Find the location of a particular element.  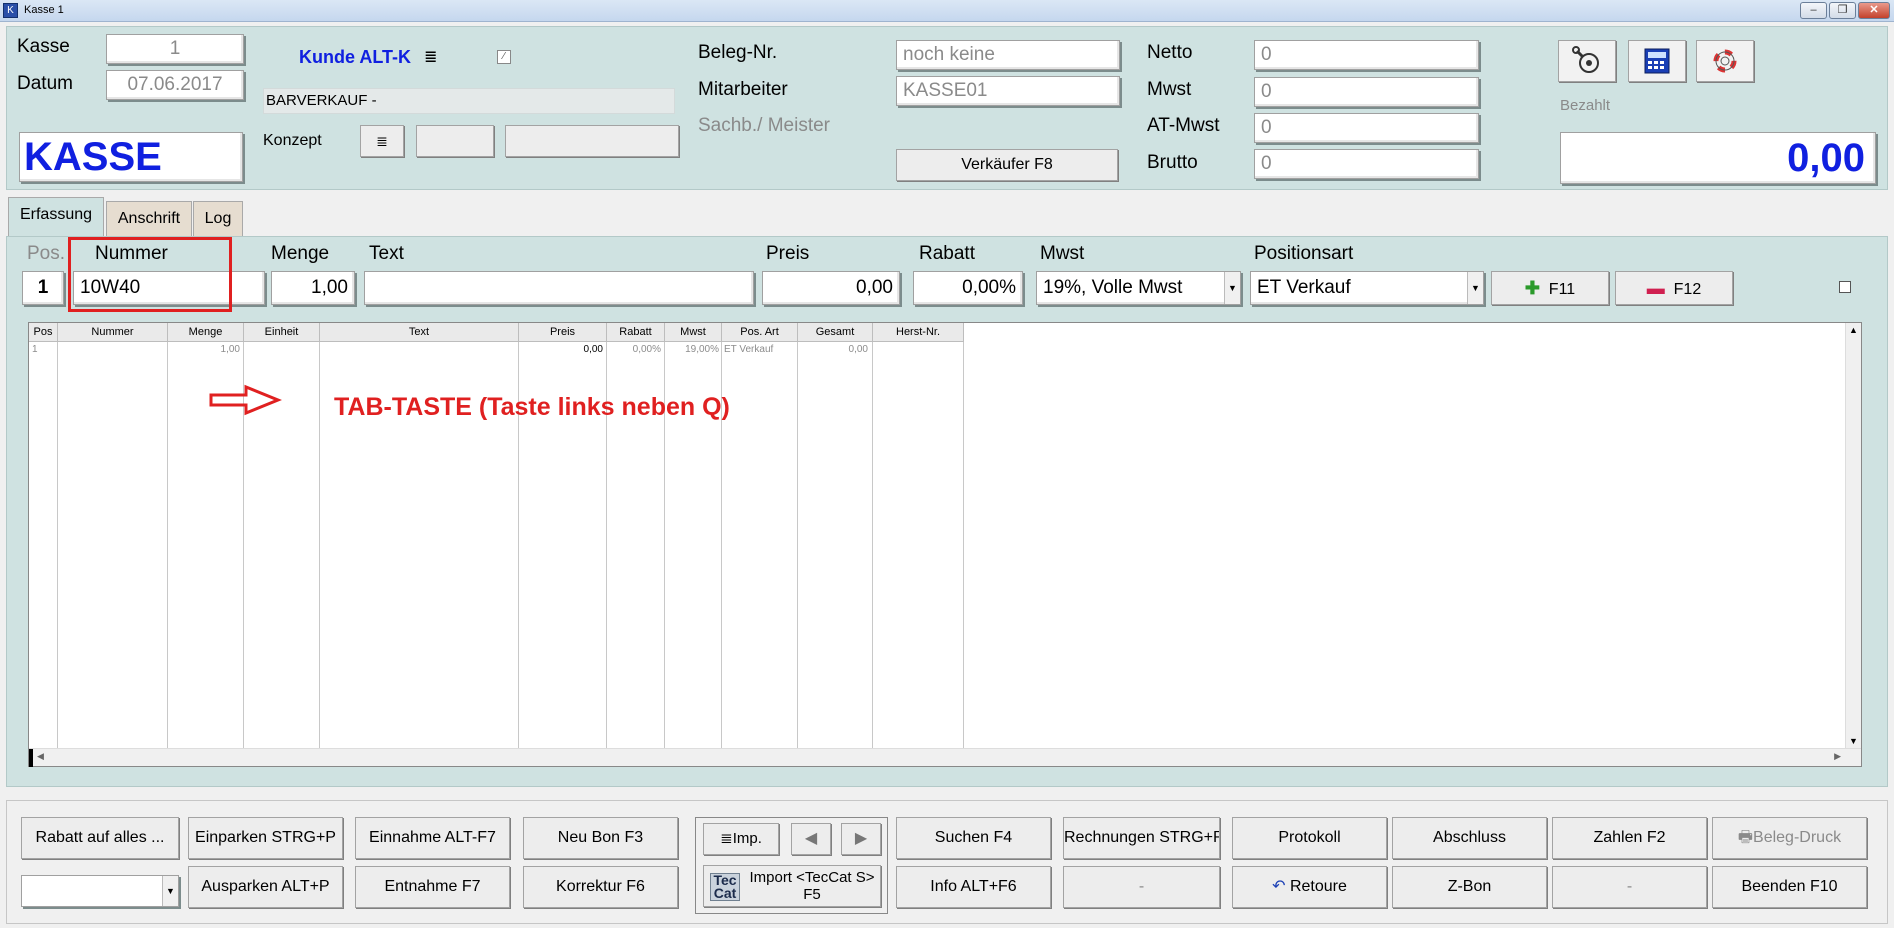

zahlen-button: Zahlen F2 is located at coordinates (1629, 838).